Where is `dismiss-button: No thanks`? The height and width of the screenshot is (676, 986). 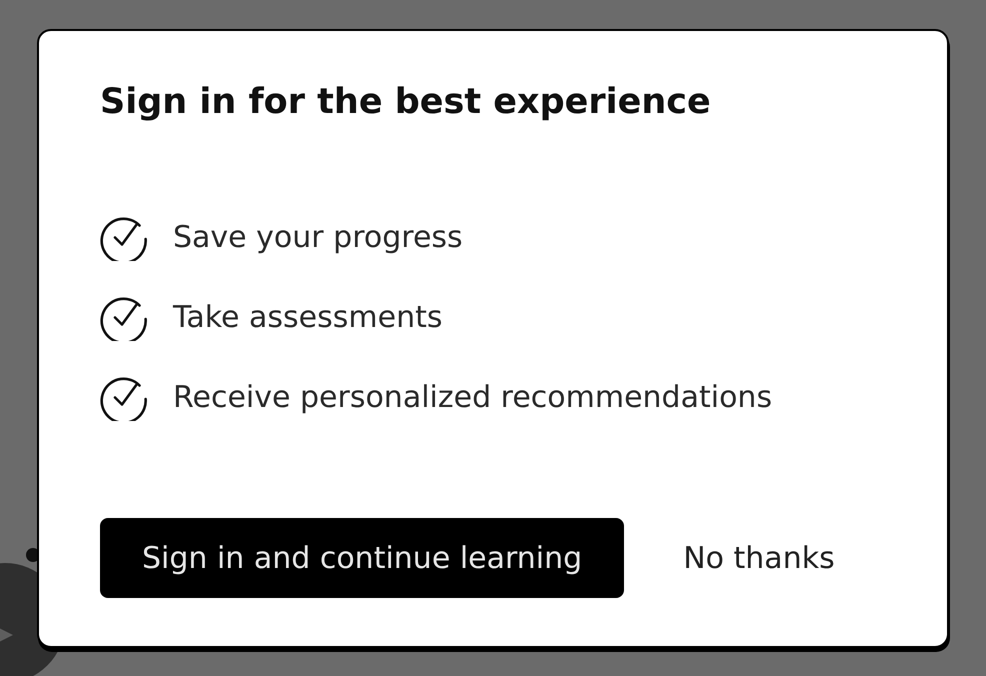 dismiss-button: No thanks is located at coordinates (759, 558).